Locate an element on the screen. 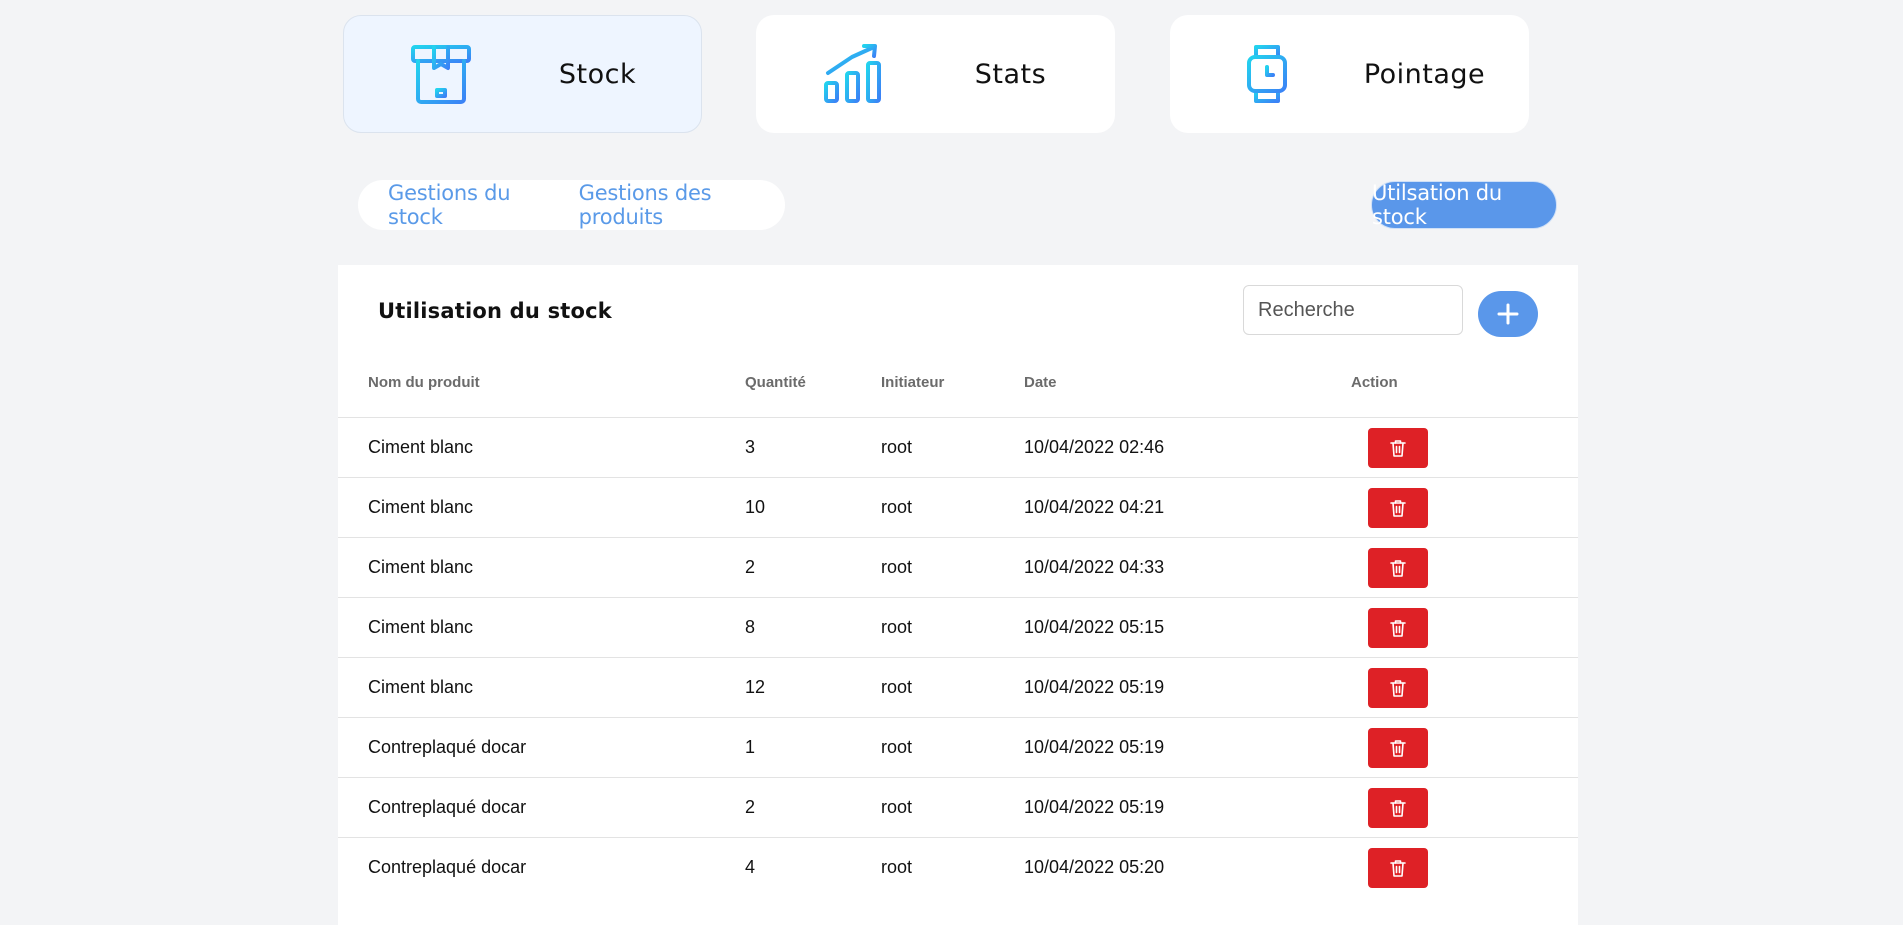 The height and width of the screenshot is (925, 1903). search-input is located at coordinates (1353, 310).